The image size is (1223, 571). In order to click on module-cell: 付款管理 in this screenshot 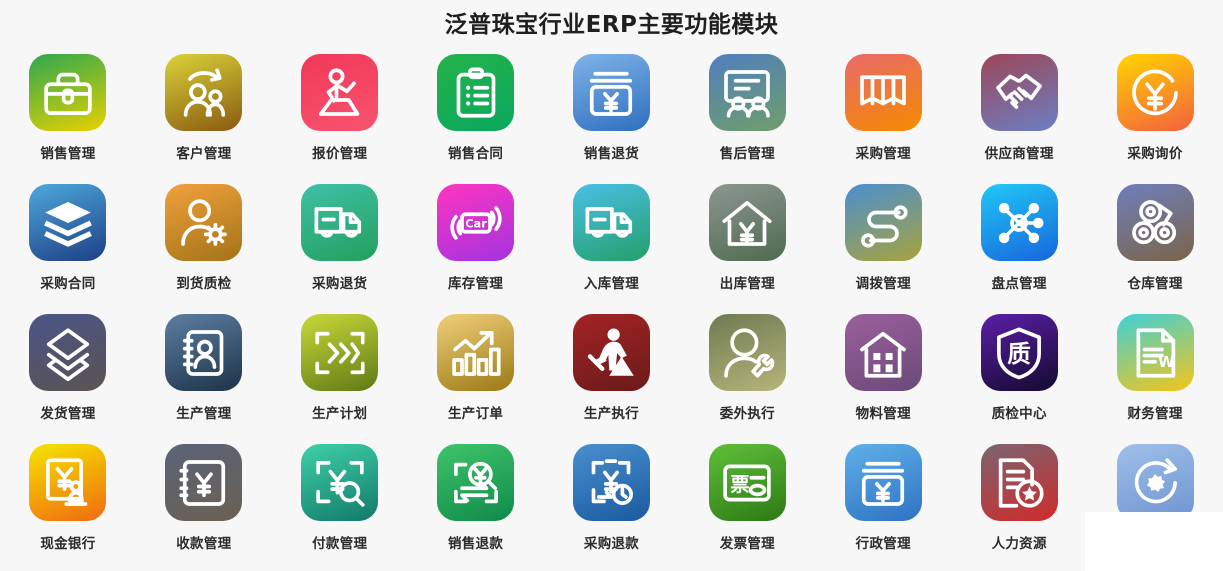, I will do `click(340, 500)`.